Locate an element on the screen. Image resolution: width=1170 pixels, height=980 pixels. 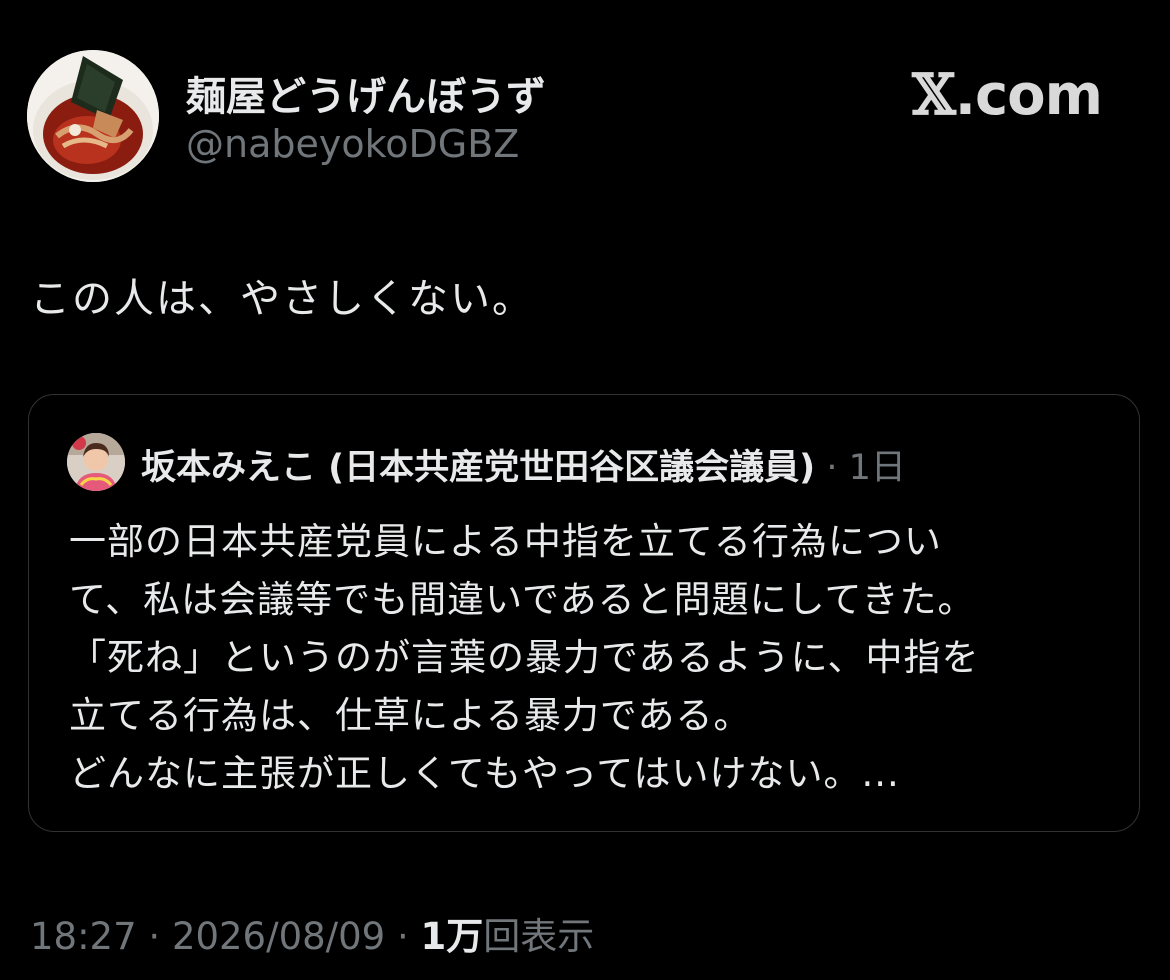
quoted-timestamp: 1日 is located at coordinates (877, 468).